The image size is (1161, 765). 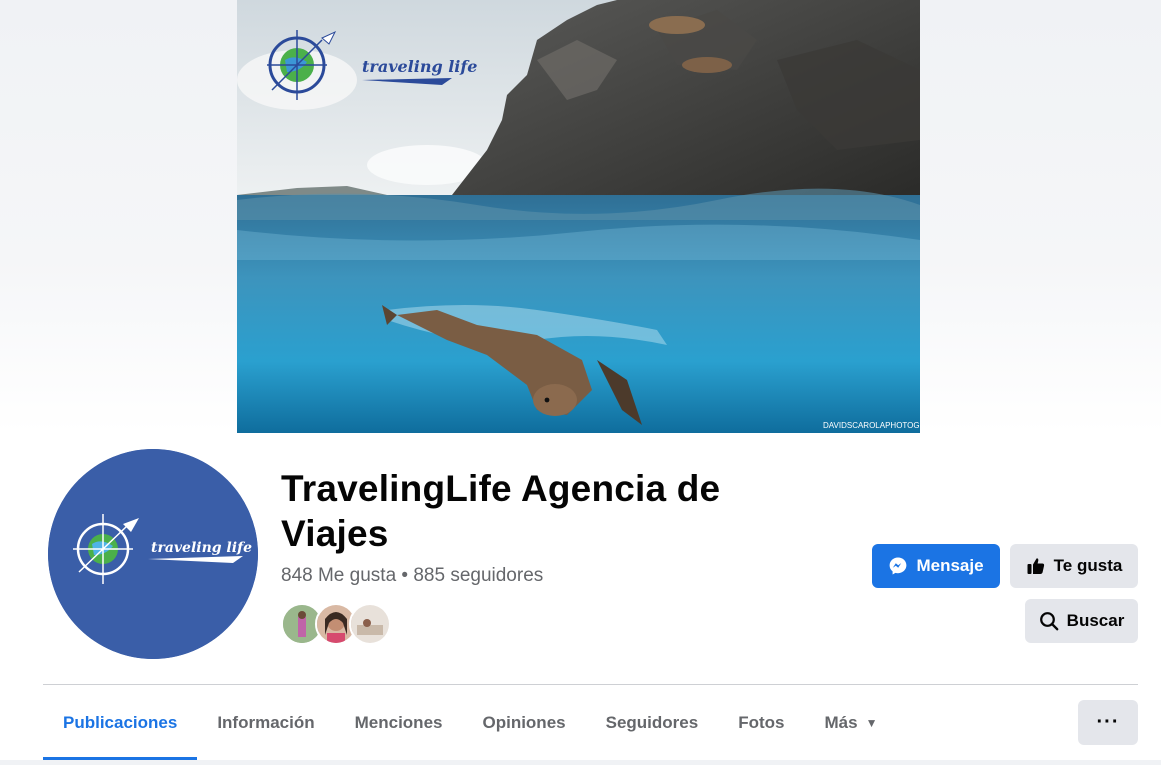 What do you see at coordinates (590, 684) in the screenshot?
I see `profile-divider` at bounding box center [590, 684].